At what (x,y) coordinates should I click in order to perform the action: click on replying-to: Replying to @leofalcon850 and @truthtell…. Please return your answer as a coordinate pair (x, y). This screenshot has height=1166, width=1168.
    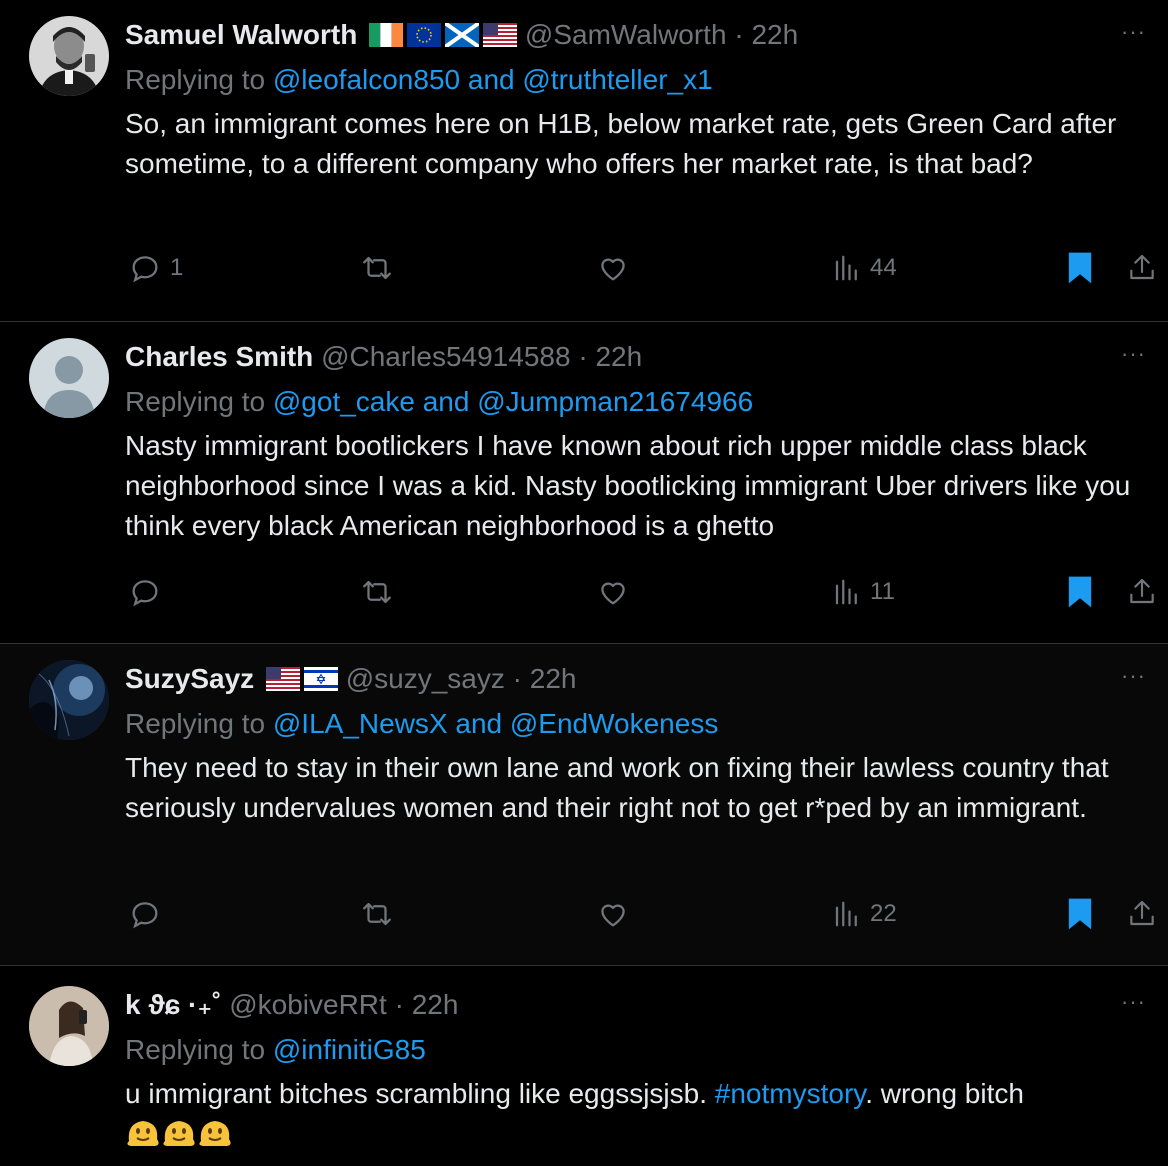
    Looking at the image, I should click on (419, 80).